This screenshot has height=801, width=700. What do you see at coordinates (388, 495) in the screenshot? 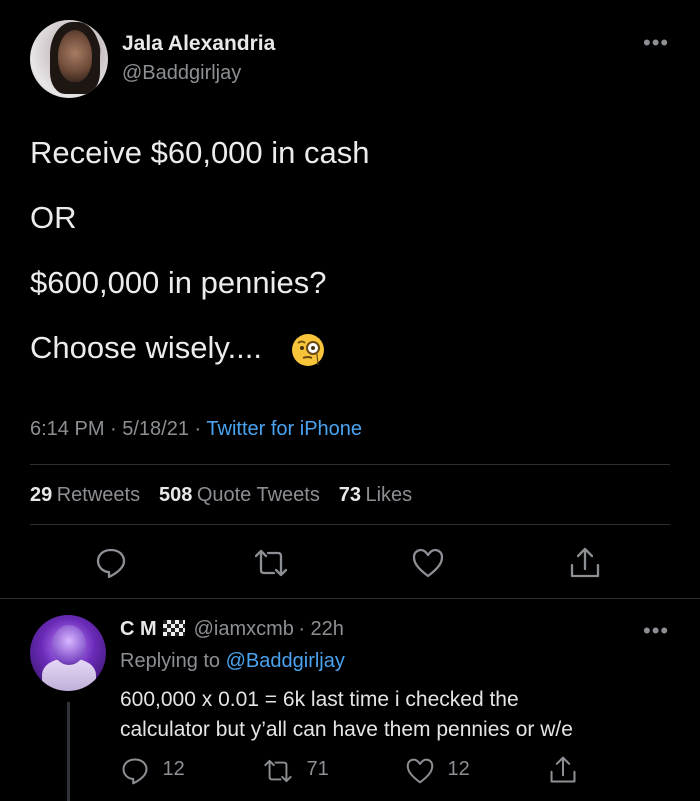
I see `likes-label: Likes` at bounding box center [388, 495].